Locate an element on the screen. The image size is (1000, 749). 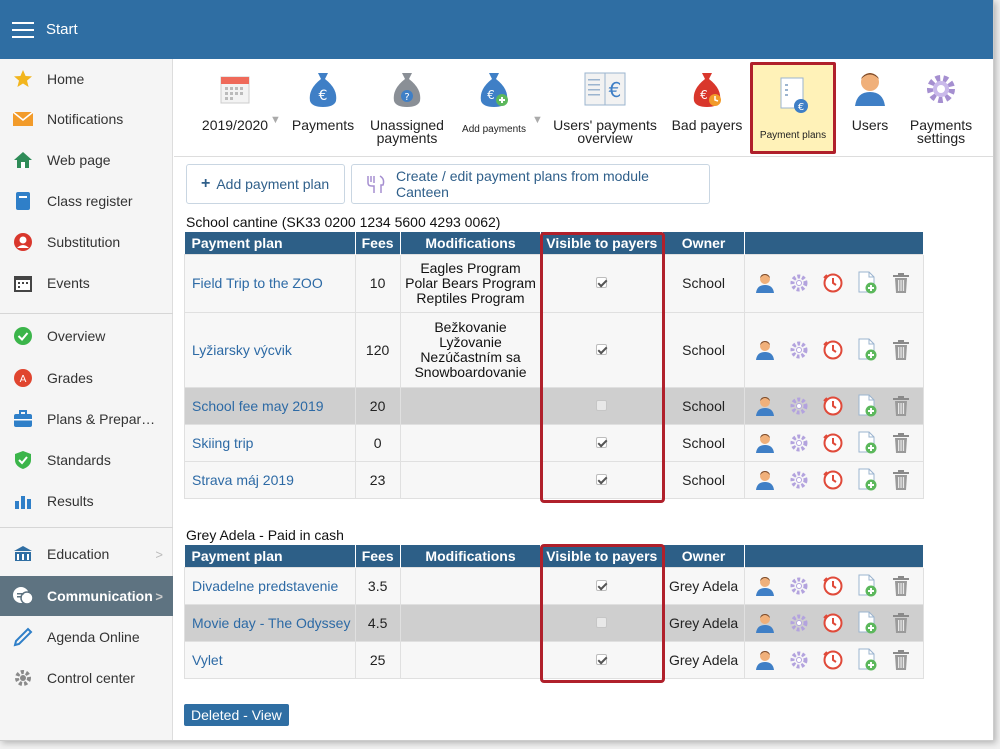
sidebar-item-standards: Standards is located at coordinates (86, 460).